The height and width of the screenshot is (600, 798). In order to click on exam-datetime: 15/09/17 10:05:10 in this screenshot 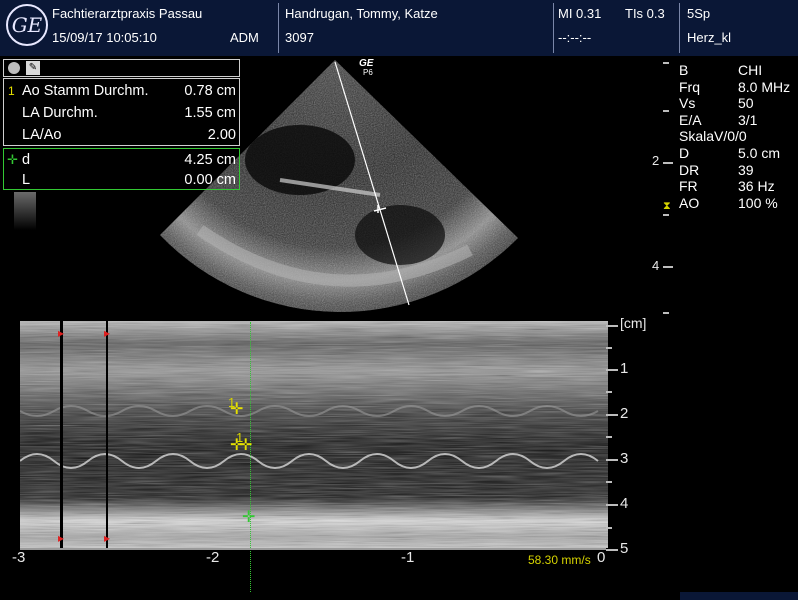, I will do `click(104, 37)`.